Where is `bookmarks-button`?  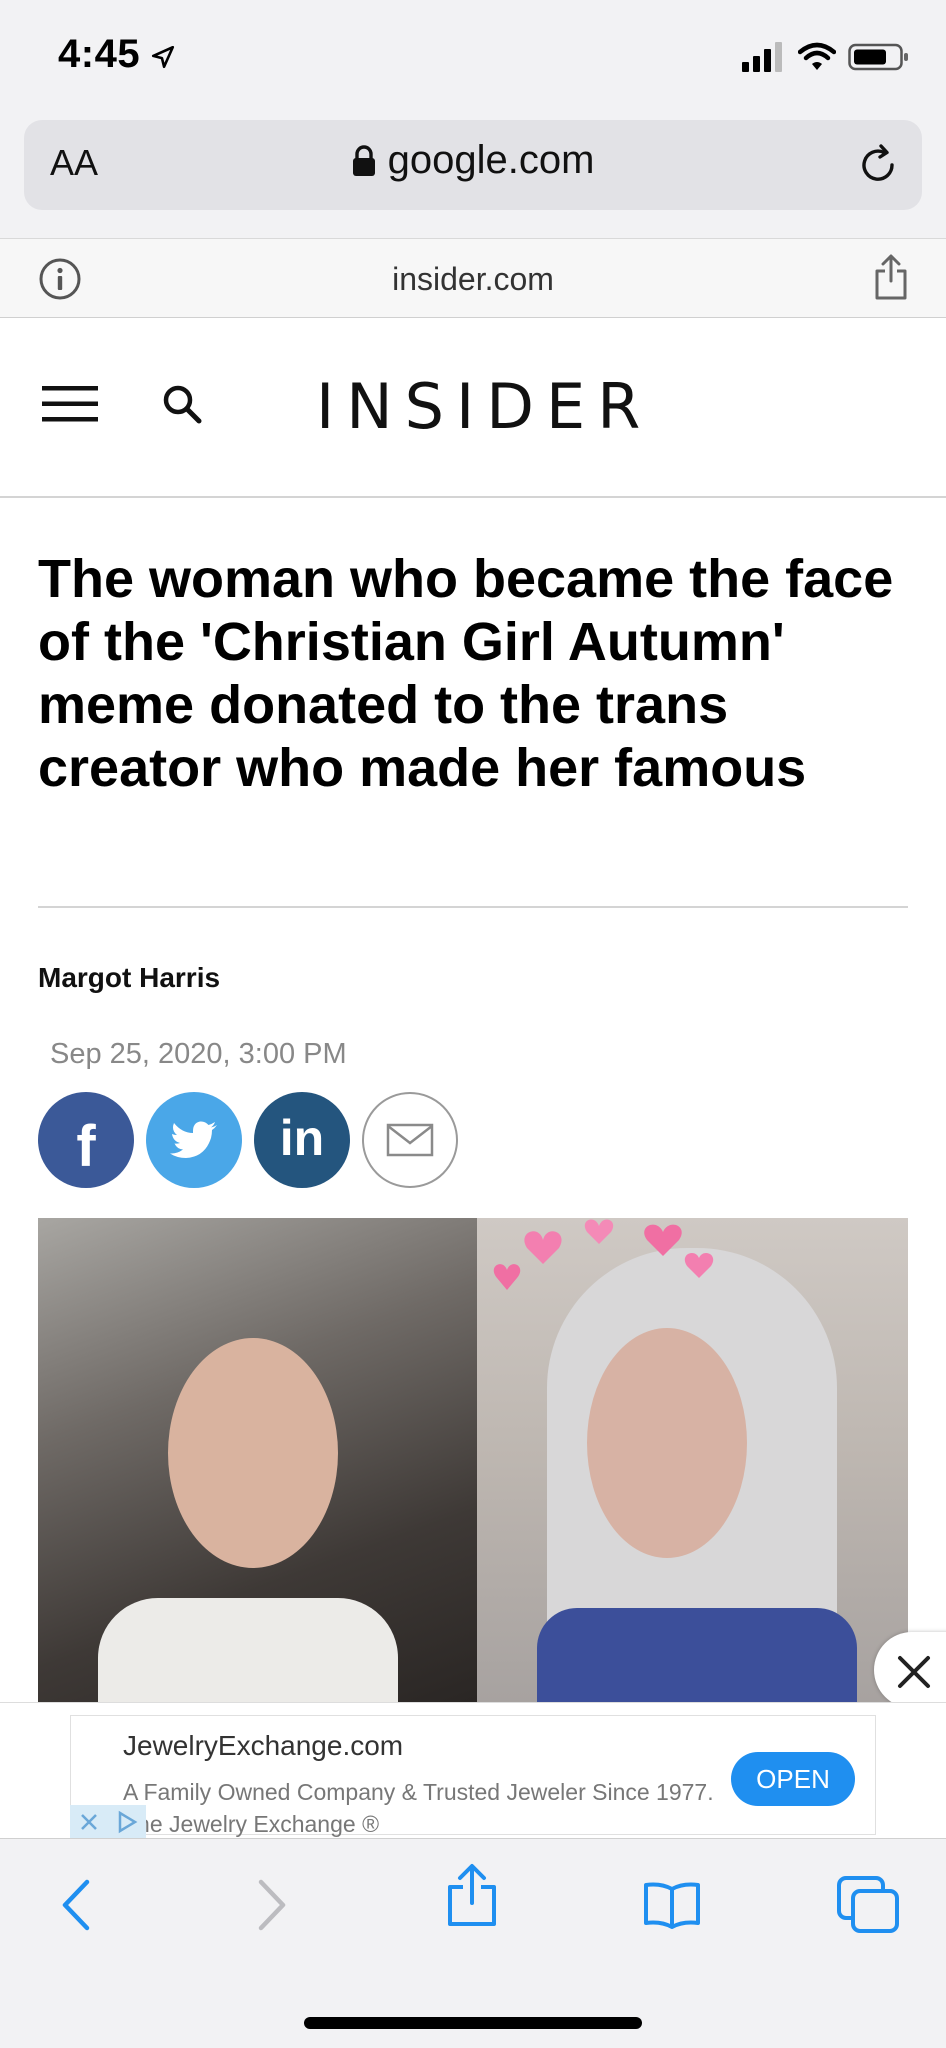 bookmarks-button is located at coordinates (672, 1905).